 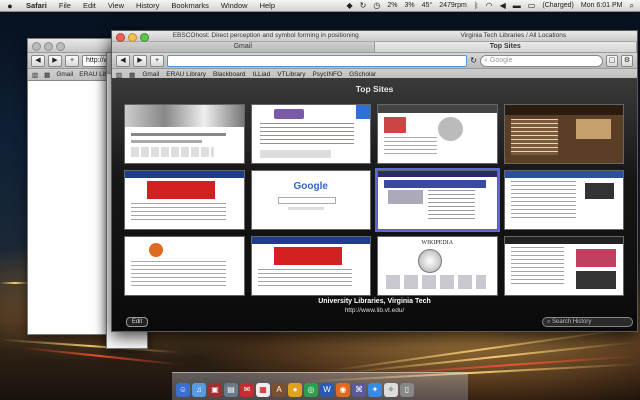 What do you see at coordinates (532, 5) in the screenshot?
I see `battery-icon: ▭` at bounding box center [532, 5].